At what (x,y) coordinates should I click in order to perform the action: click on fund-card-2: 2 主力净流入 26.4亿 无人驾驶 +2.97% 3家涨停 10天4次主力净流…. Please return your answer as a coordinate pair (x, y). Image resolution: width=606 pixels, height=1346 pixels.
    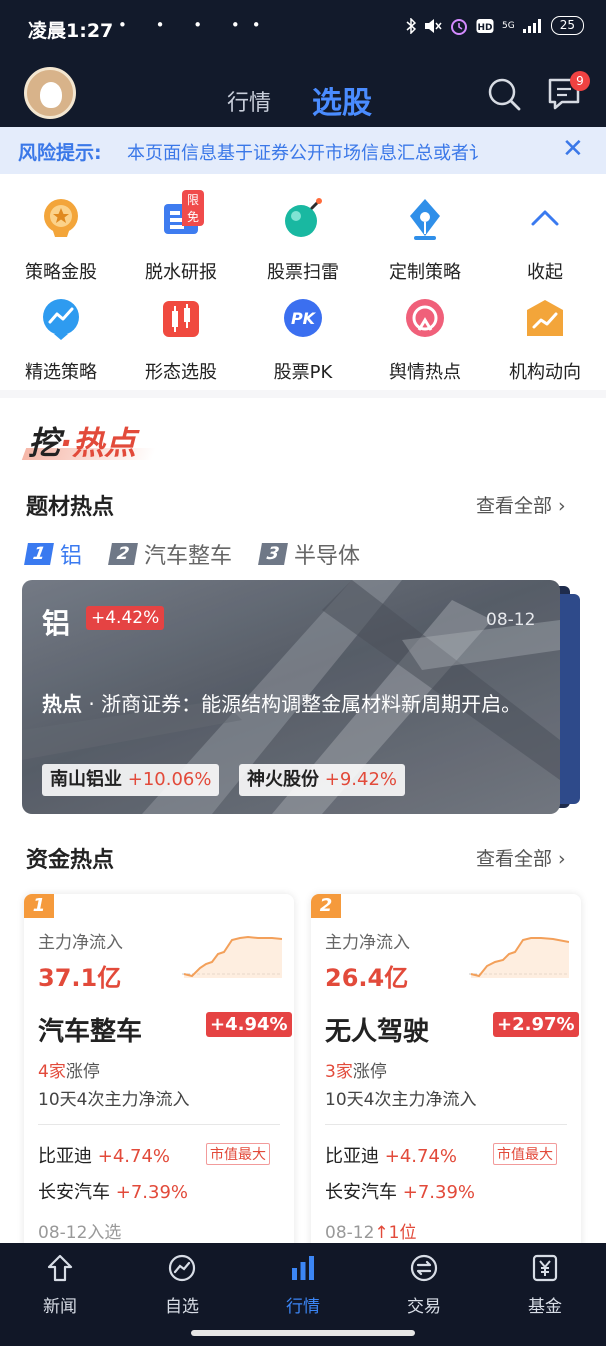
    Looking at the image, I should click on (446, 1074).